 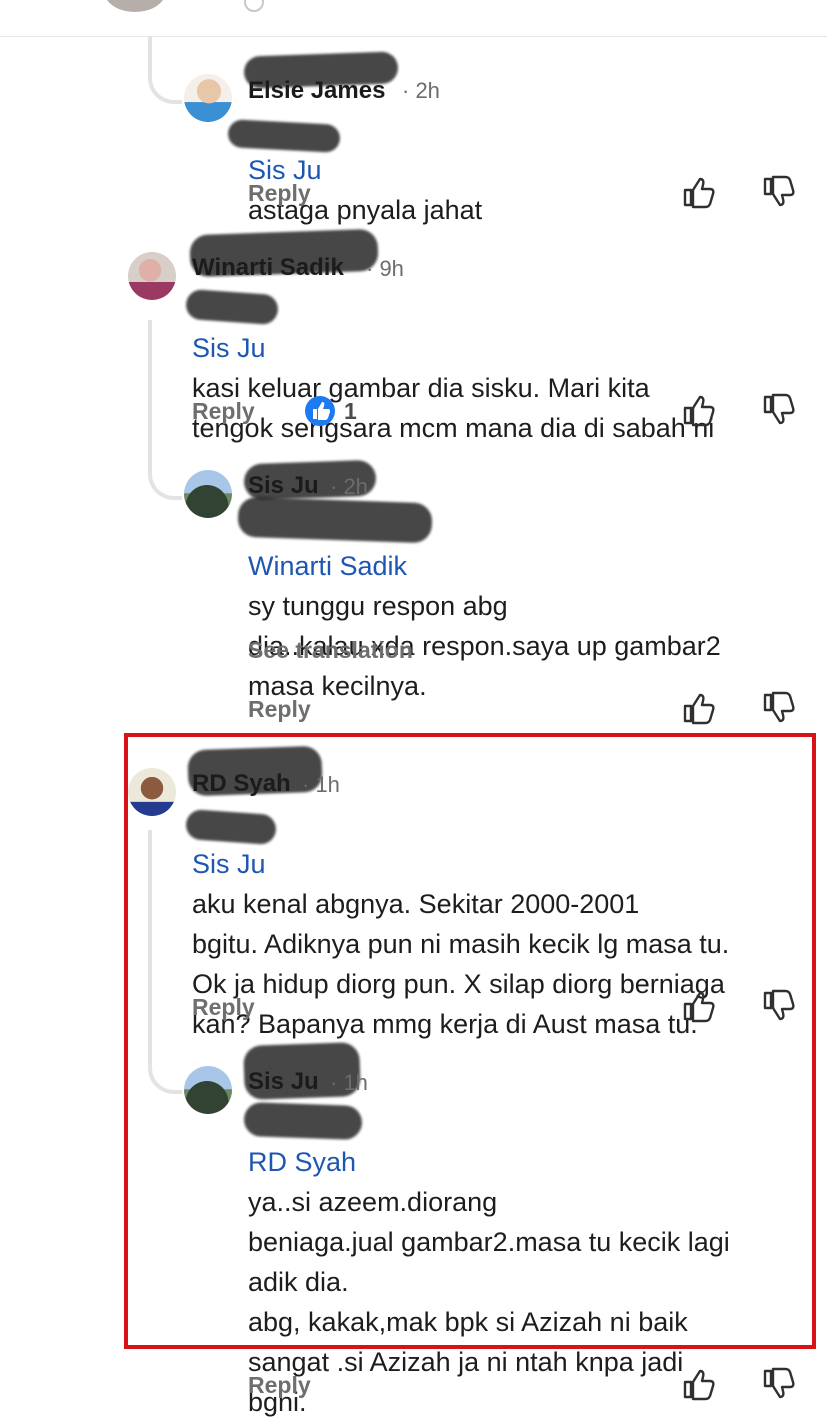 What do you see at coordinates (385, 268) in the screenshot?
I see `comment-time: · 9h` at bounding box center [385, 268].